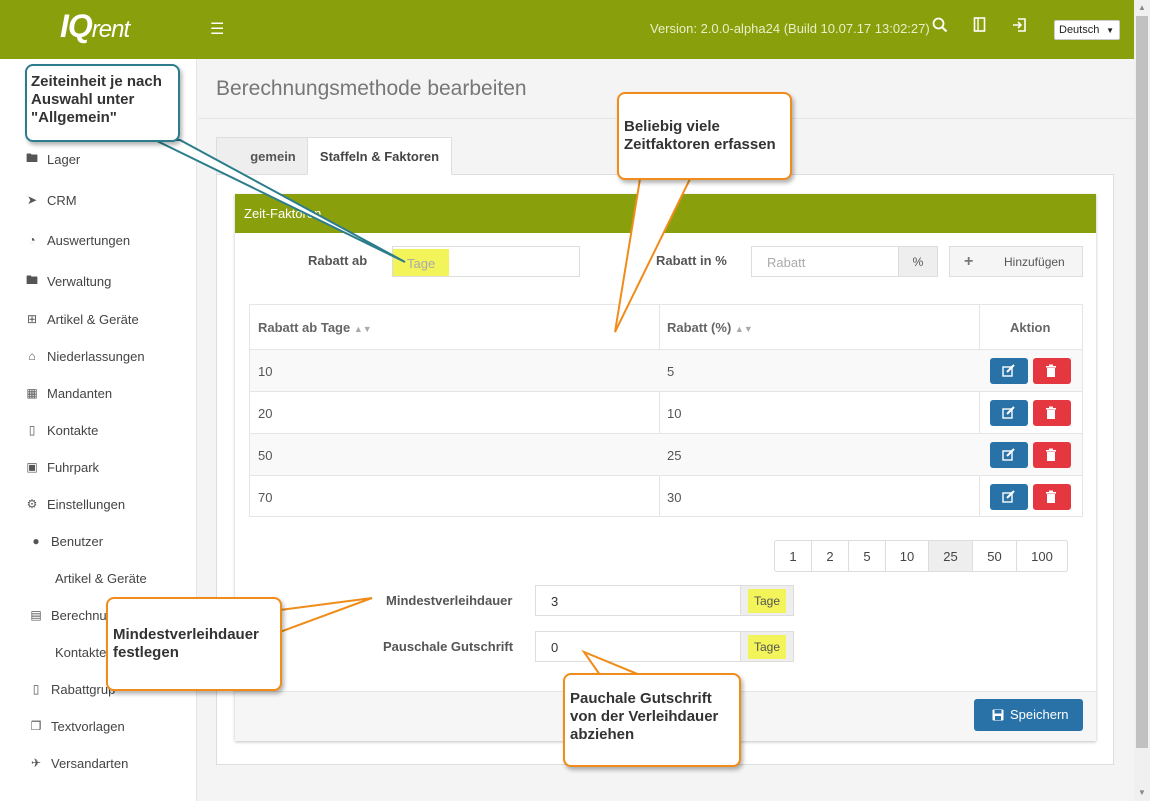 The image size is (1150, 801). I want to click on language-select: Deutsch ▼, so click(1087, 30).